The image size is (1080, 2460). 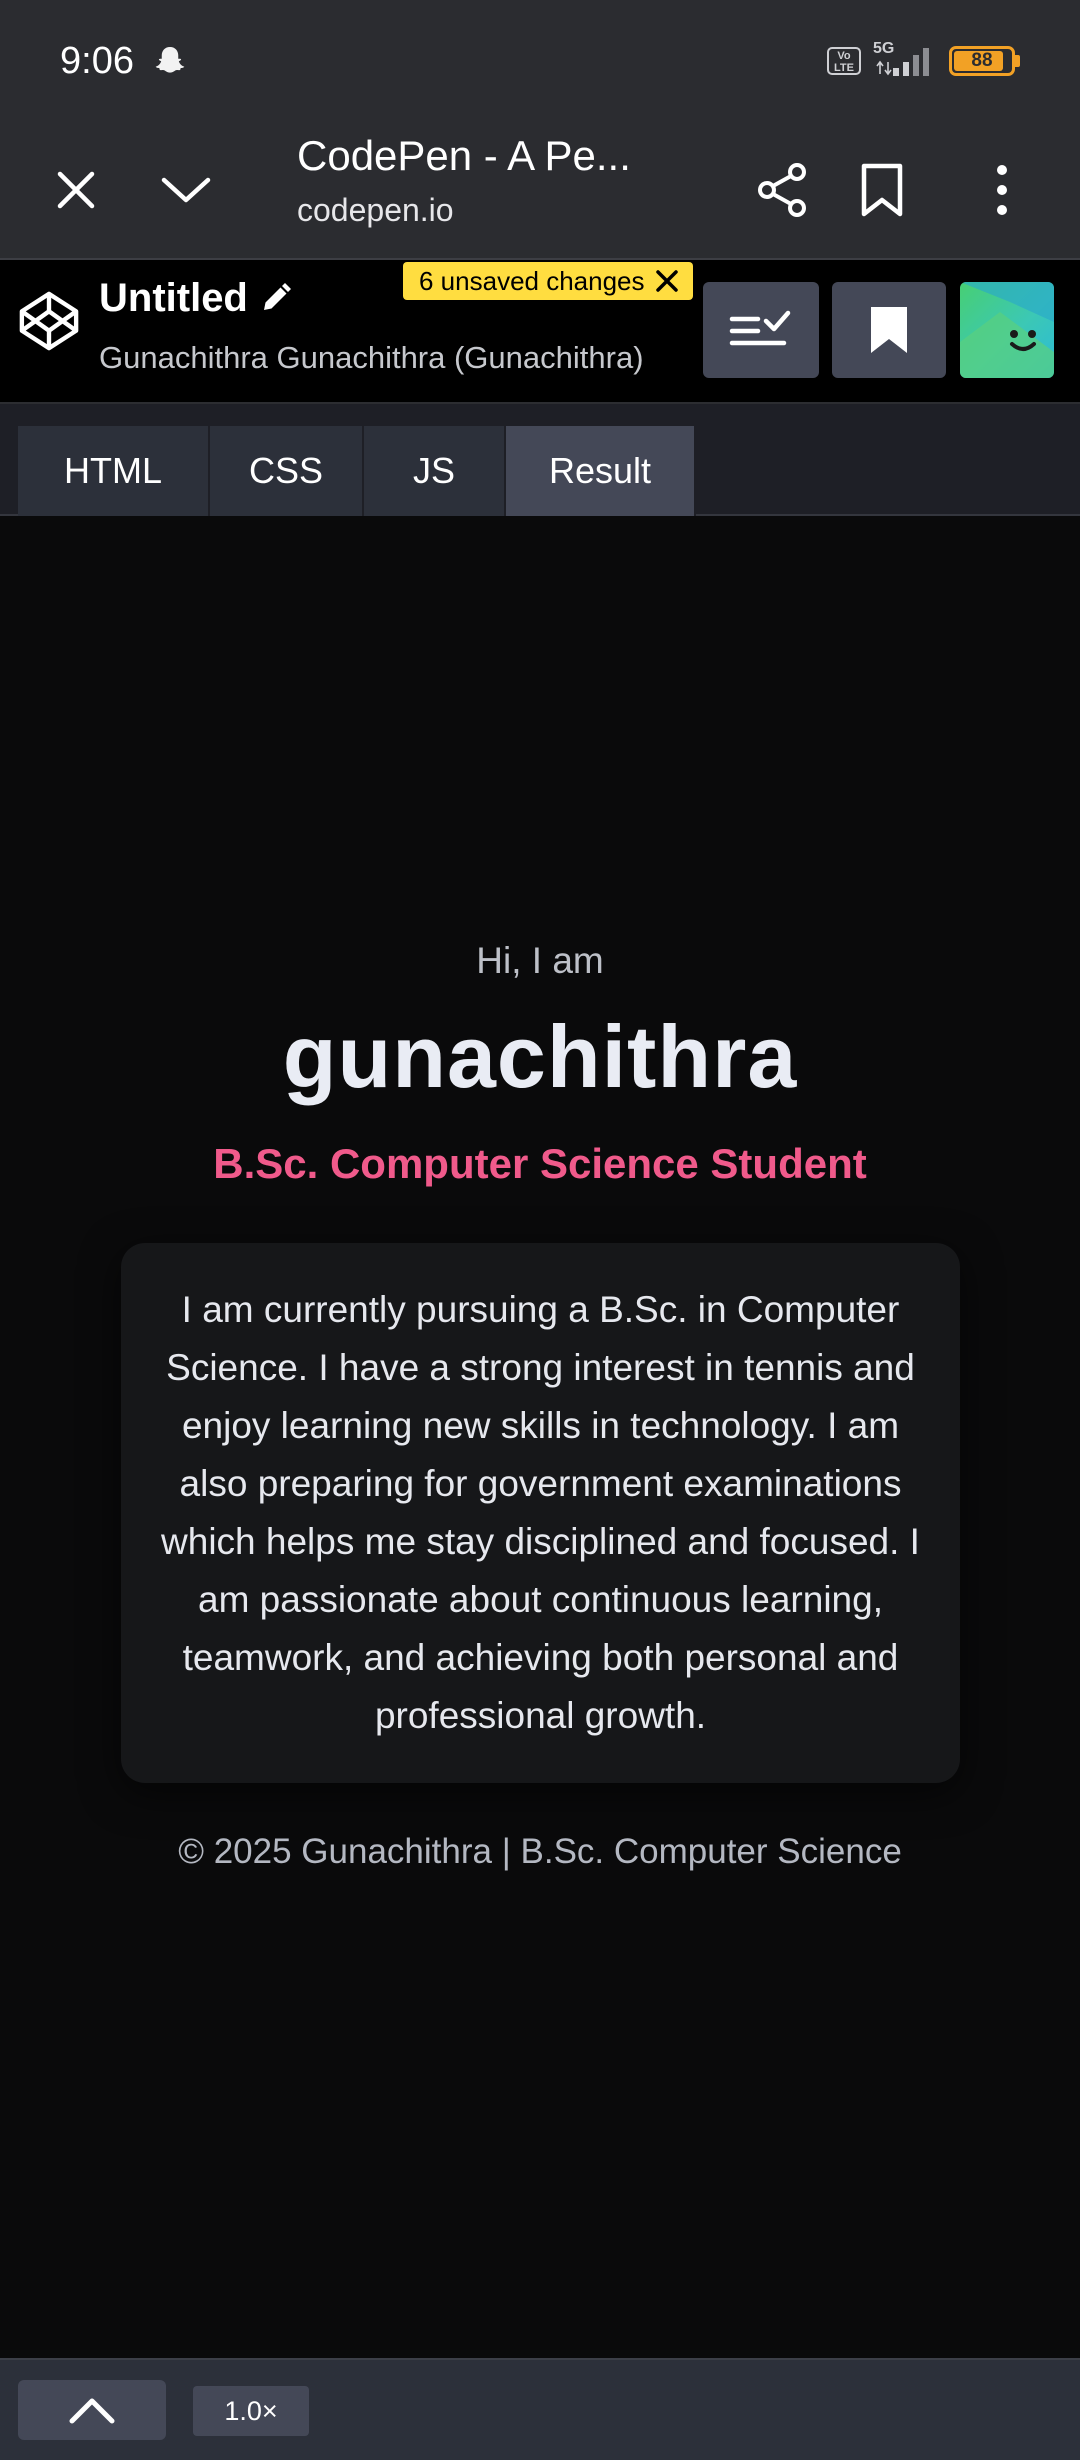 I want to click on chevron-up-icon, so click(x=92, y=2411).